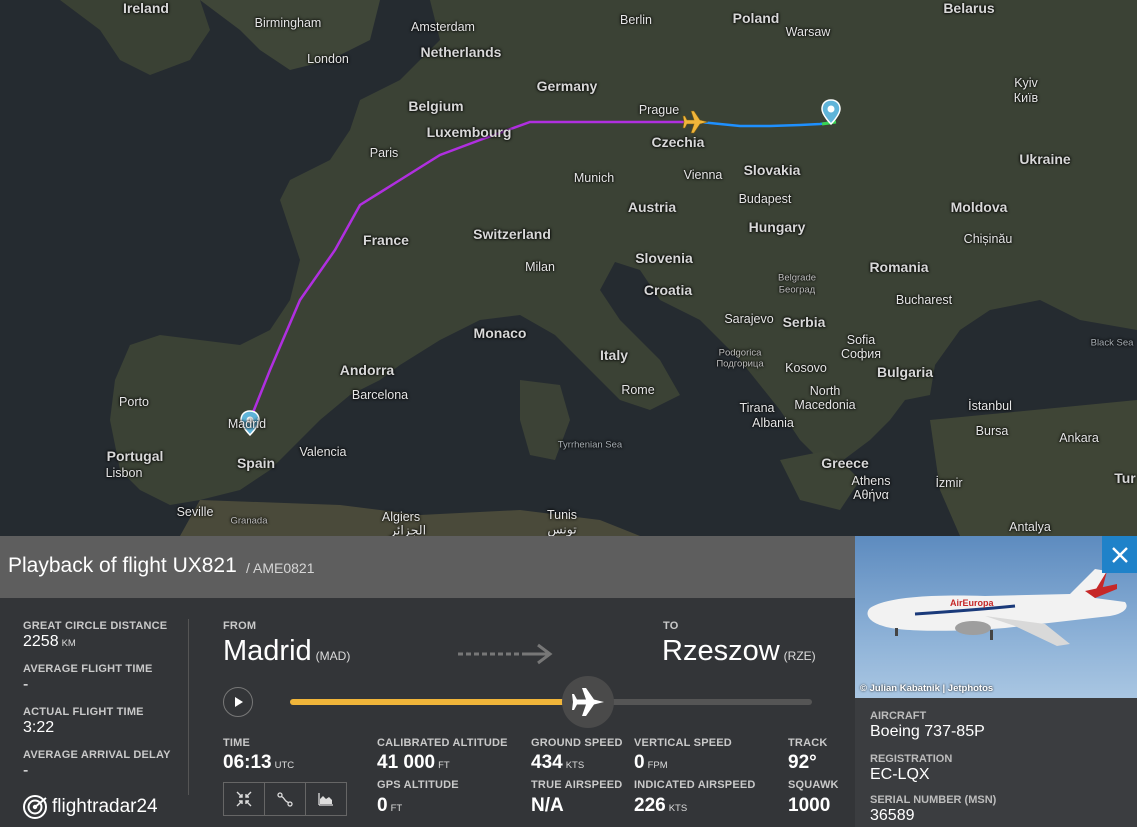 Image resolution: width=1137 pixels, height=827 pixels. Describe the element at coordinates (382, 805) in the screenshot. I see `gps-altitude-number: 0` at that location.